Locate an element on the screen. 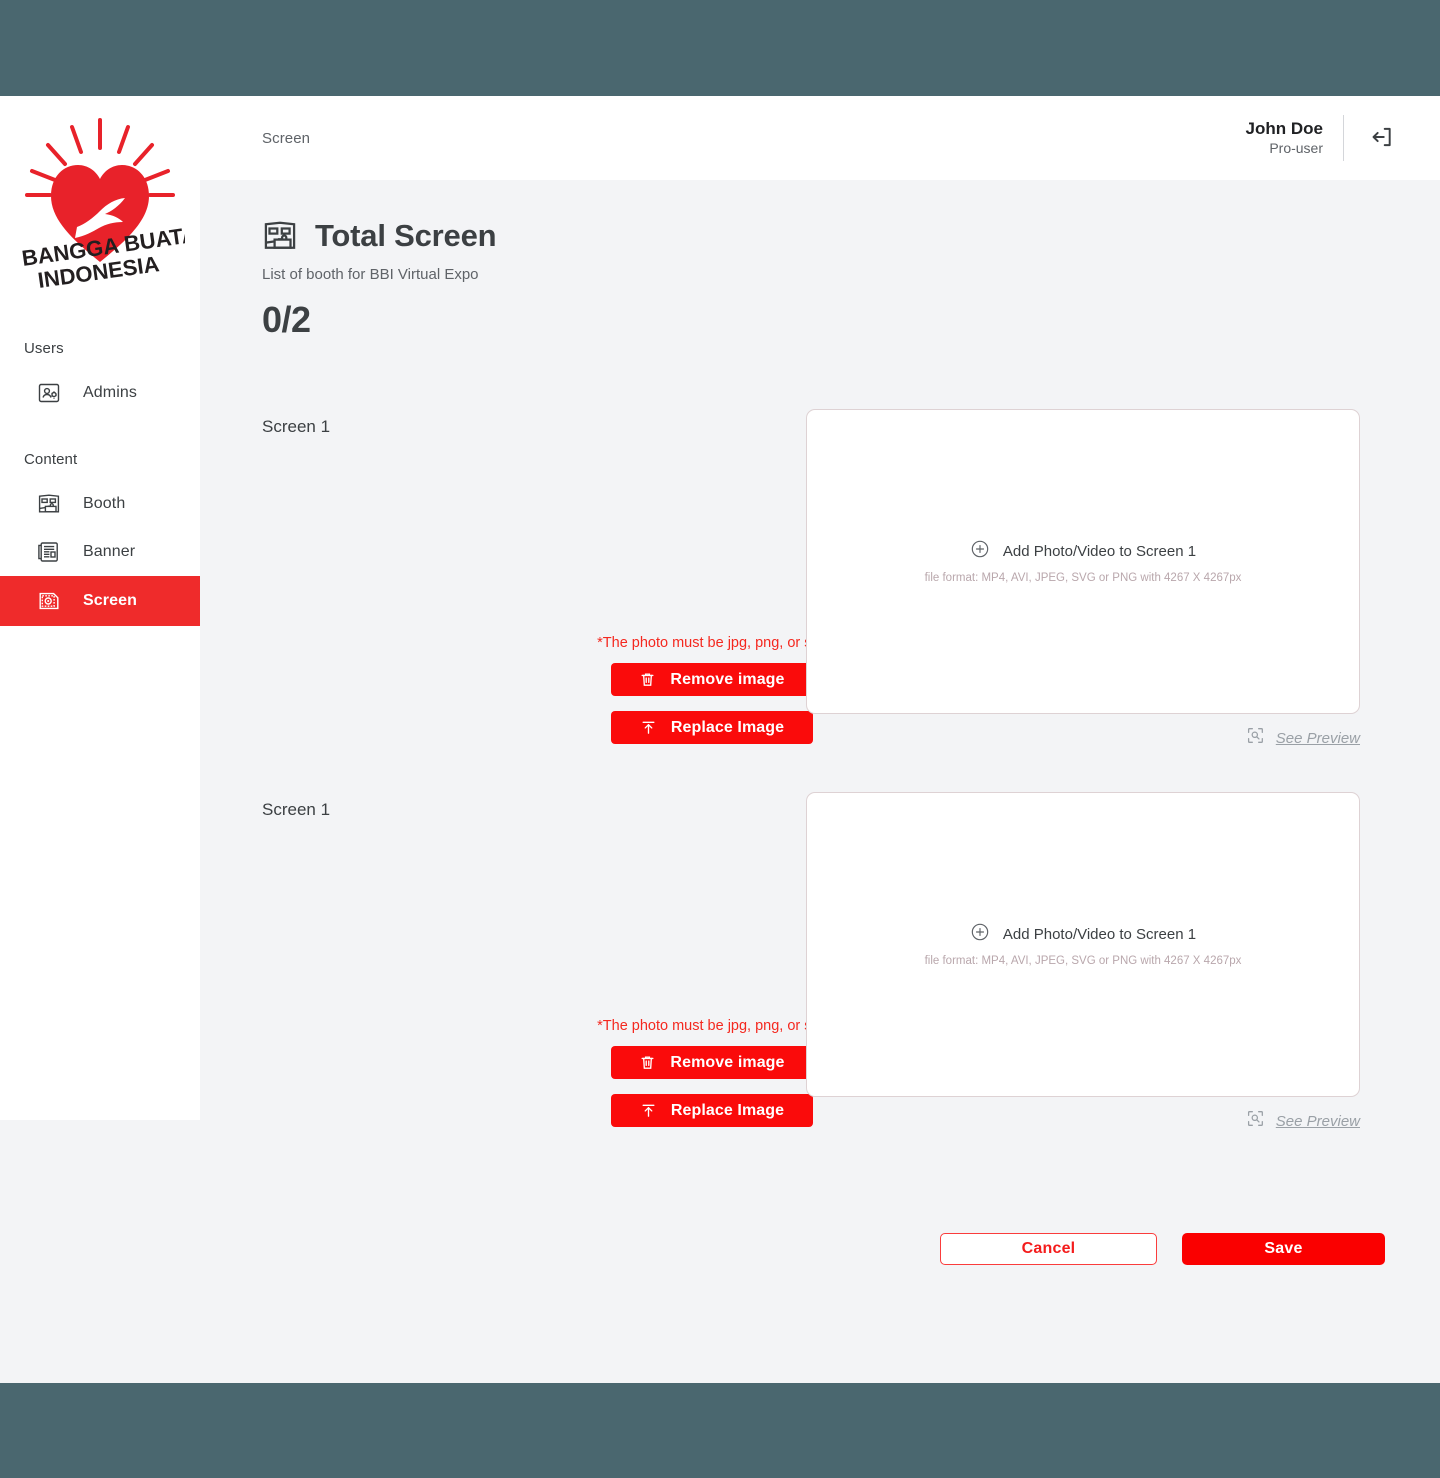 This screenshot has width=1440, height=1478. sidebar-item-booth: Booth is located at coordinates (100, 504).